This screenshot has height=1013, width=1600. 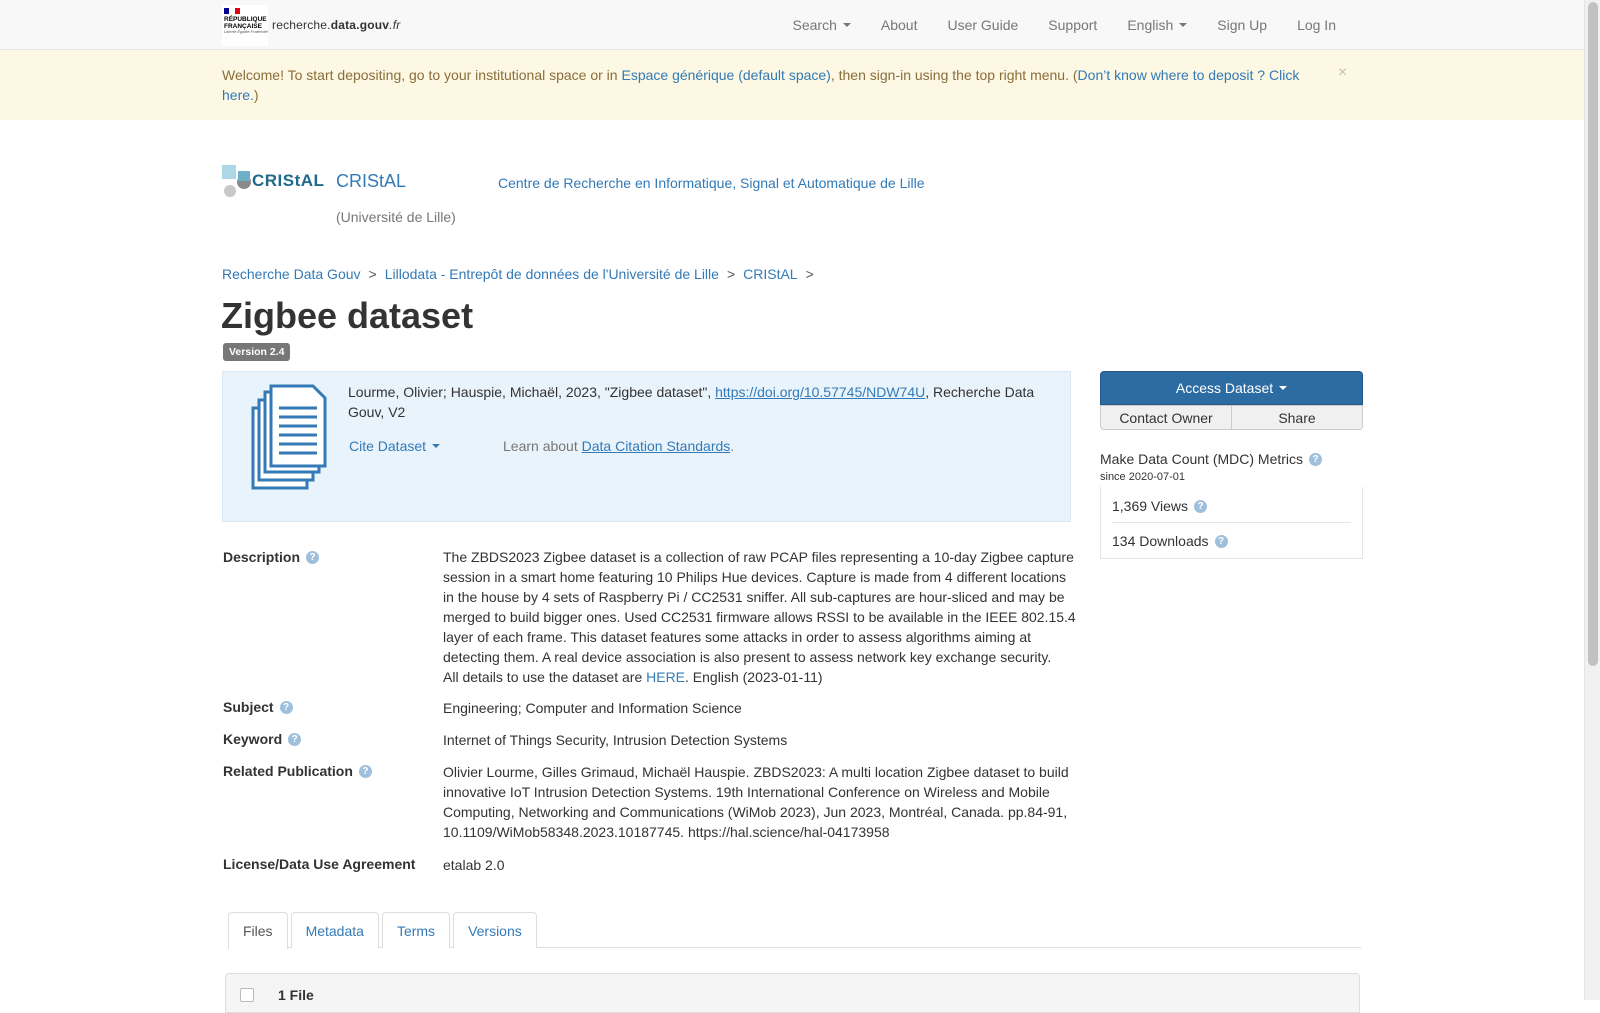 I want to click on learn-citation-text: Learn about Data Citation Standards., so click(x=619, y=446).